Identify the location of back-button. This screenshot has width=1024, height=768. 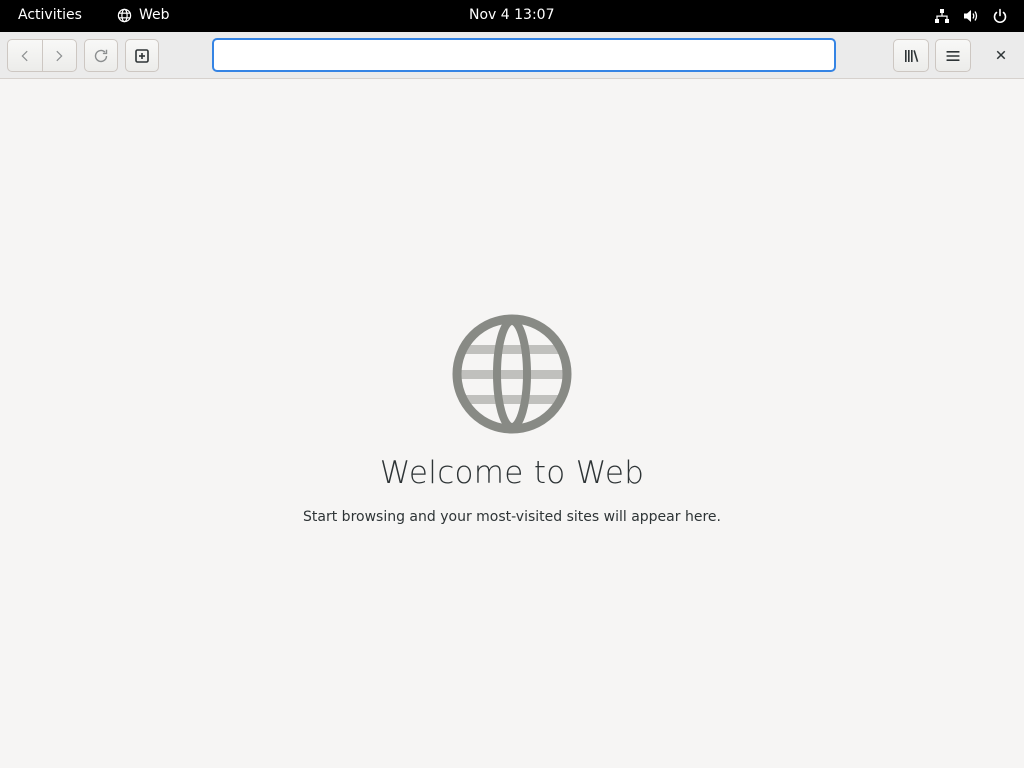
(25, 55).